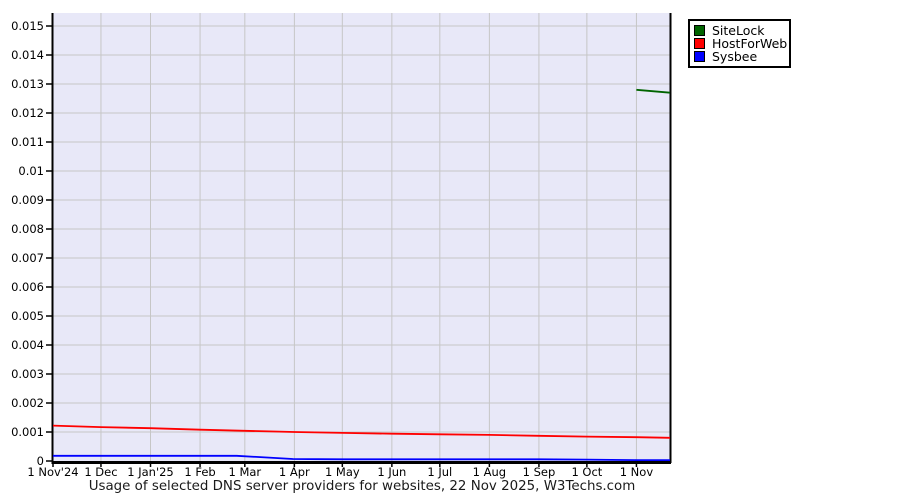 Image resolution: width=900 pixels, height=500 pixels. What do you see at coordinates (27, 432) in the screenshot?
I see `y-axis-label: 0.001` at bounding box center [27, 432].